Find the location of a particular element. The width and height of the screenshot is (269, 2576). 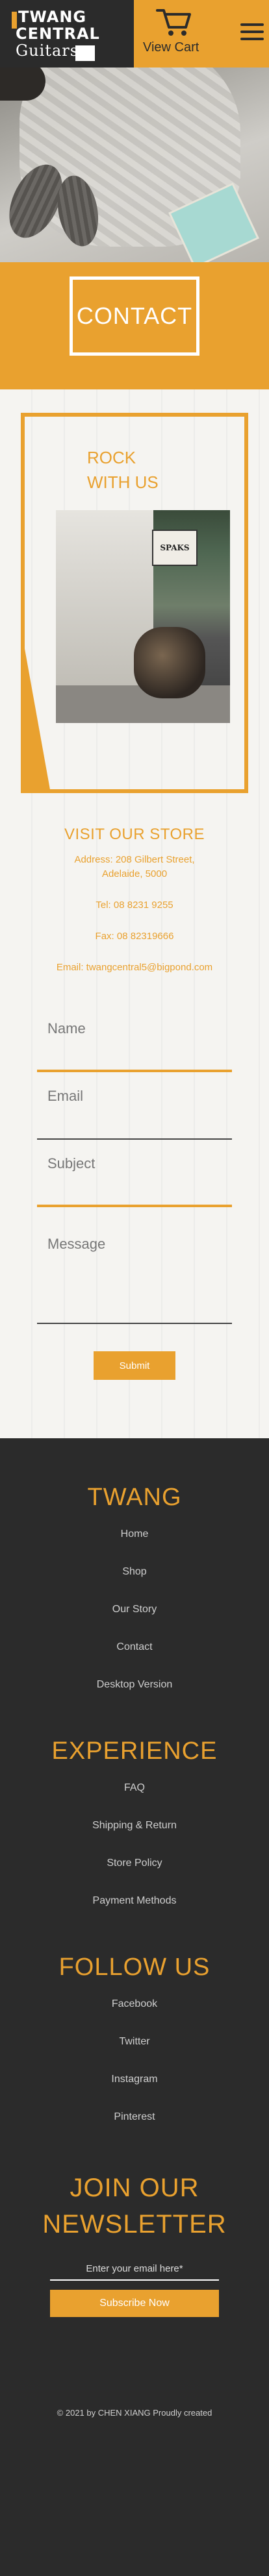

footer-link-shipping-return: Shipping & Return is located at coordinates (134, 1826).